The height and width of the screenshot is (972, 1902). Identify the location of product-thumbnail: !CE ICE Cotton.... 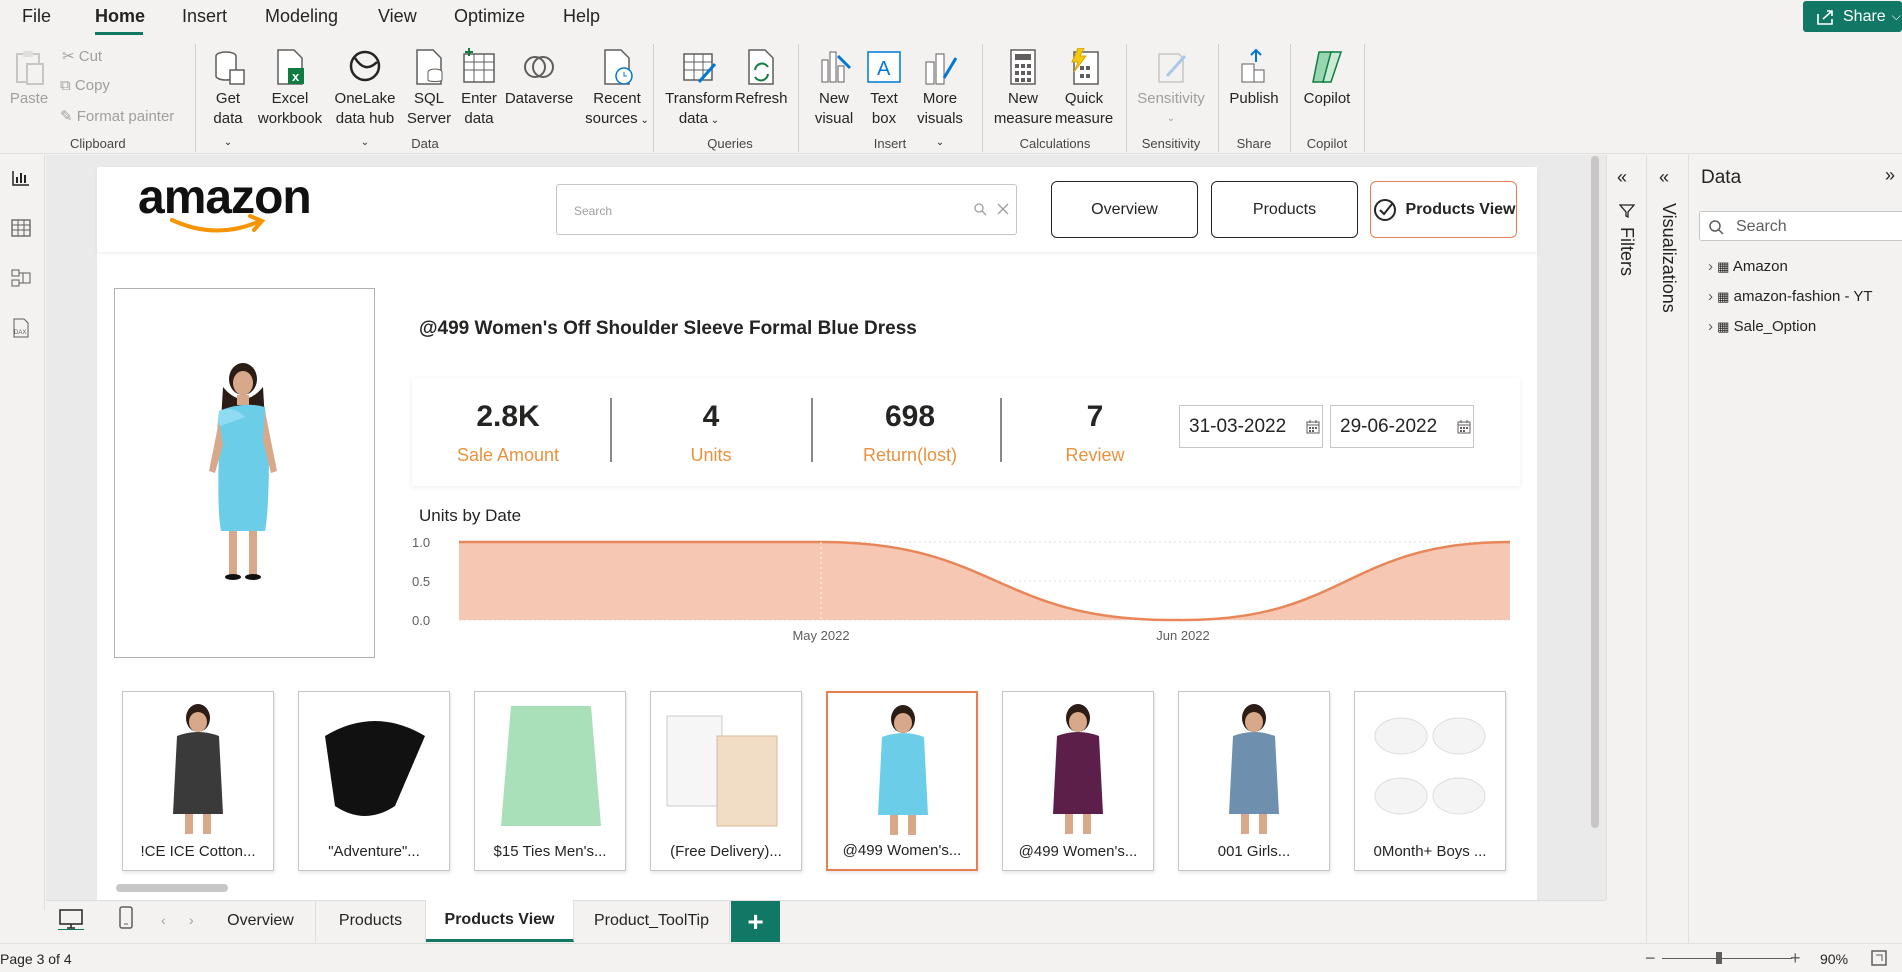
(198, 781).